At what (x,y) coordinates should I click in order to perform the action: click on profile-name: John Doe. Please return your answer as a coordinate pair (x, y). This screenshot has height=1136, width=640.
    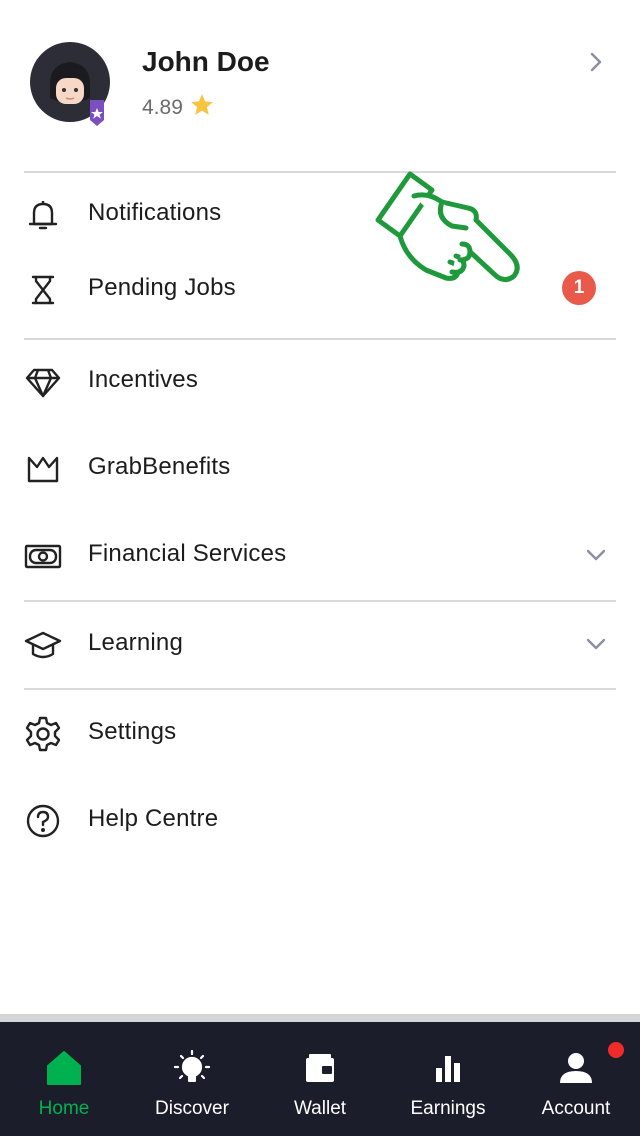
    Looking at the image, I should click on (206, 61).